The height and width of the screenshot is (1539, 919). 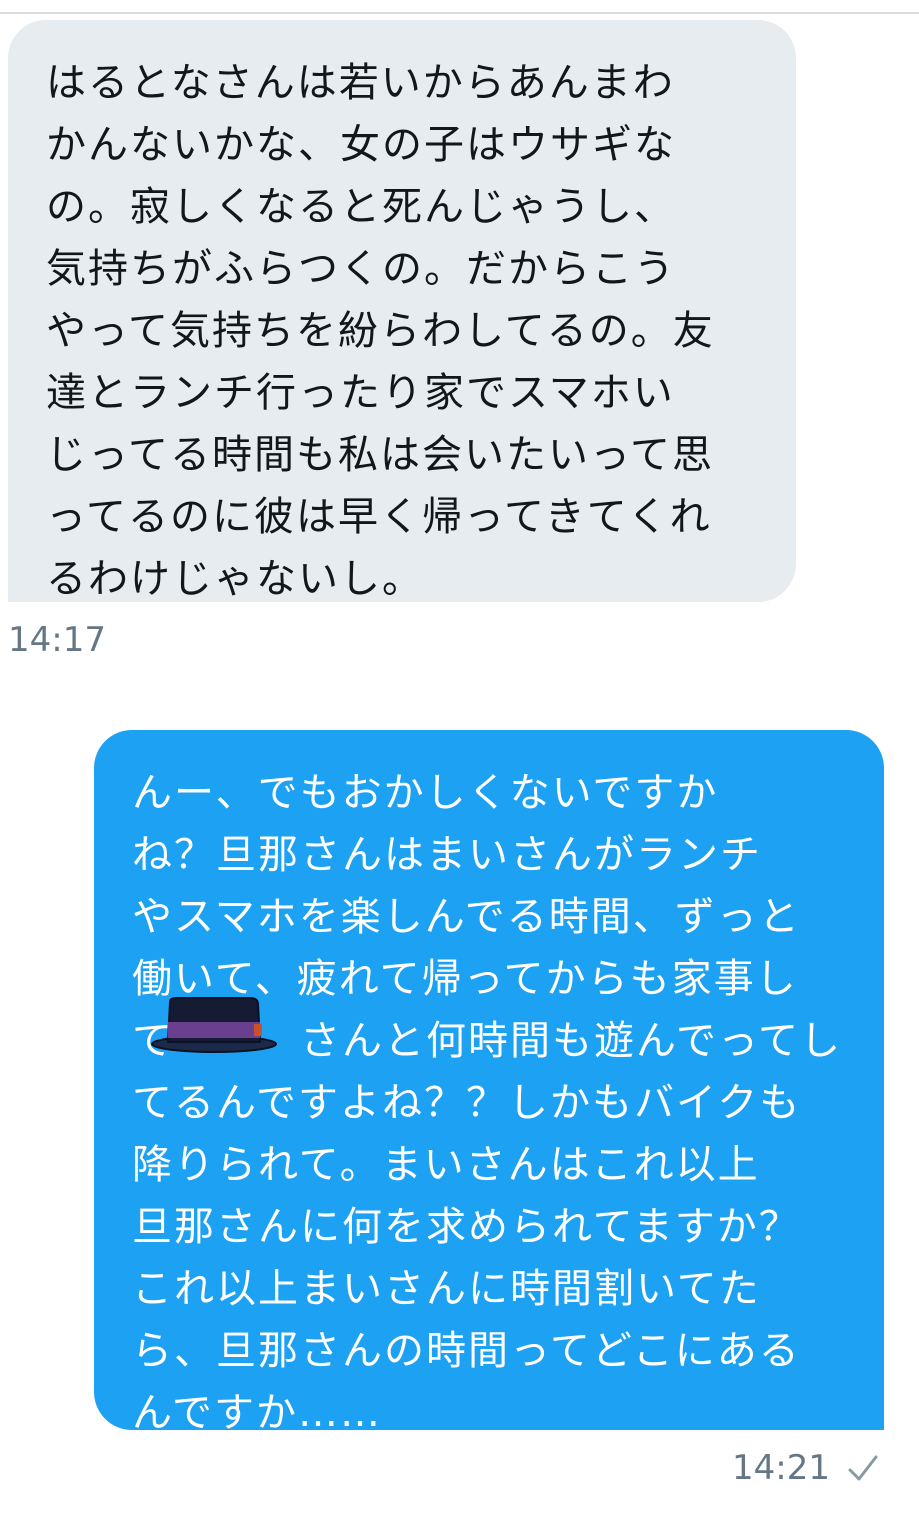 What do you see at coordinates (361, 207) in the screenshot?
I see `message-line: の。寂しくなると死んじゃうし、` at bounding box center [361, 207].